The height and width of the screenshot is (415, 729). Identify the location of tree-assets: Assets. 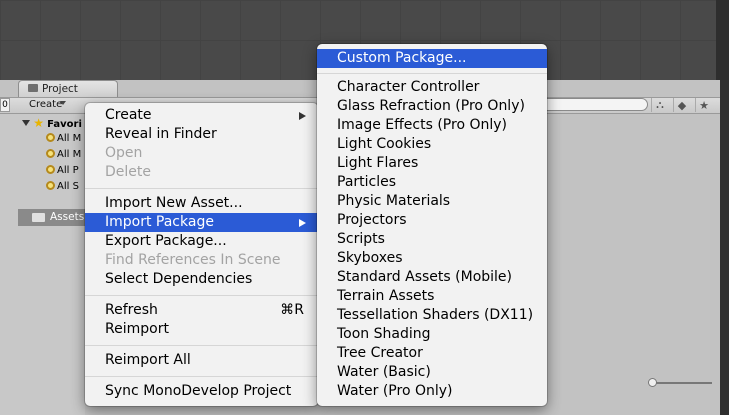
(51, 217).